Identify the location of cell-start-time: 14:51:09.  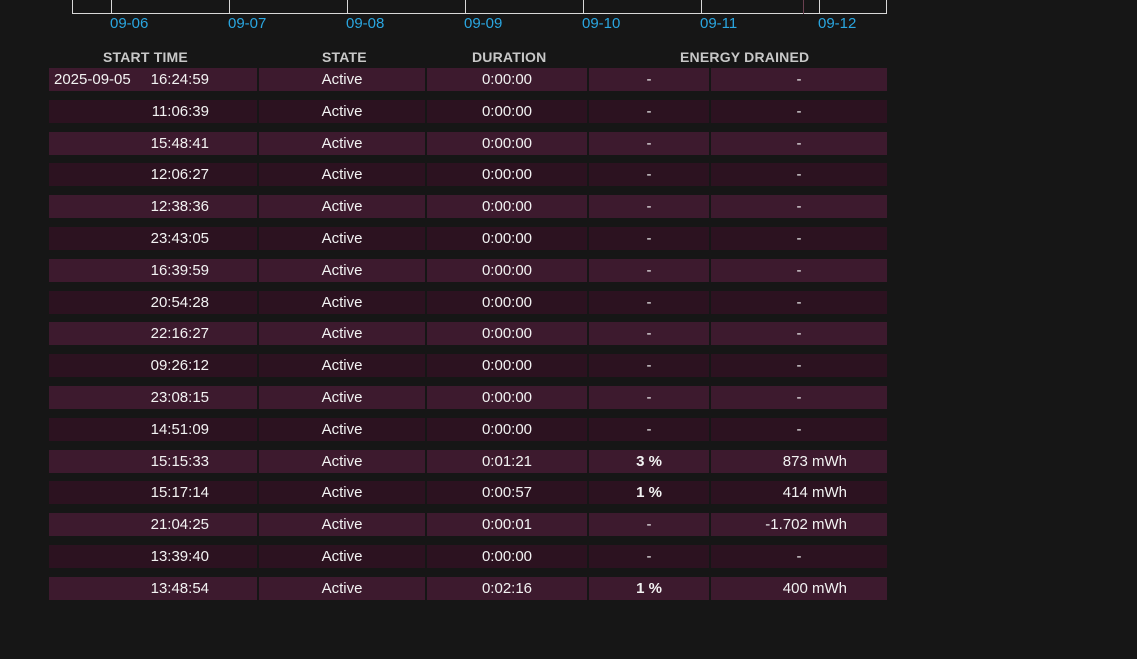
(153, 429).